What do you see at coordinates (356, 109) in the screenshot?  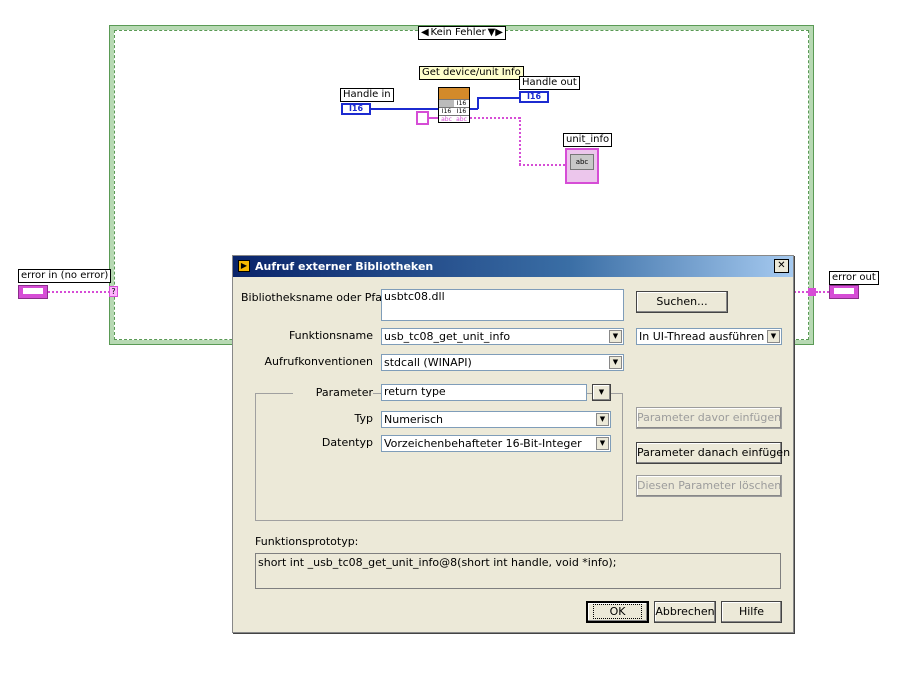 I see `handle-in-terminal: I16` at bounding box center [356, 109].